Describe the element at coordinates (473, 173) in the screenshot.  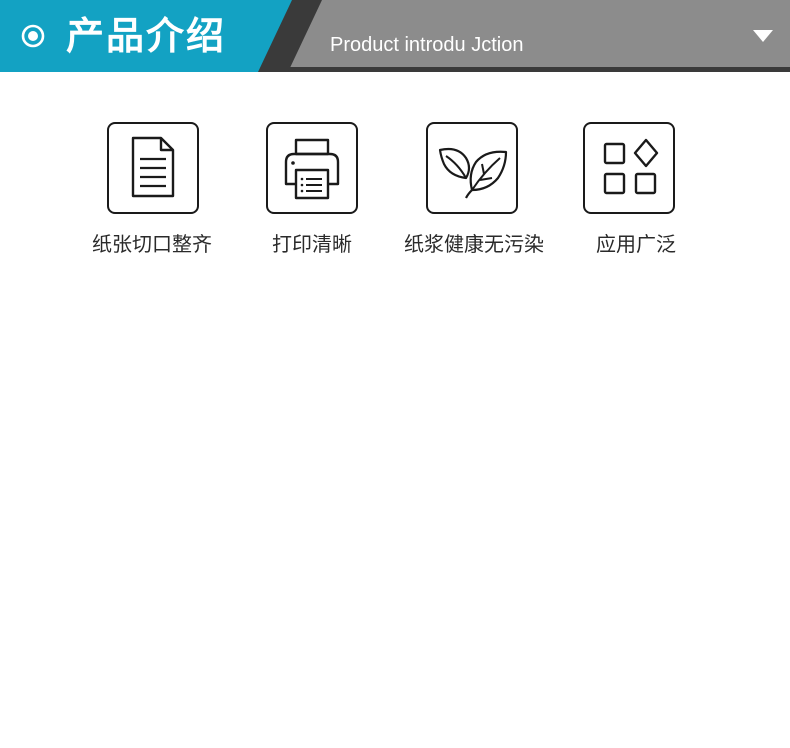
I see `leaves-icon` at that location.